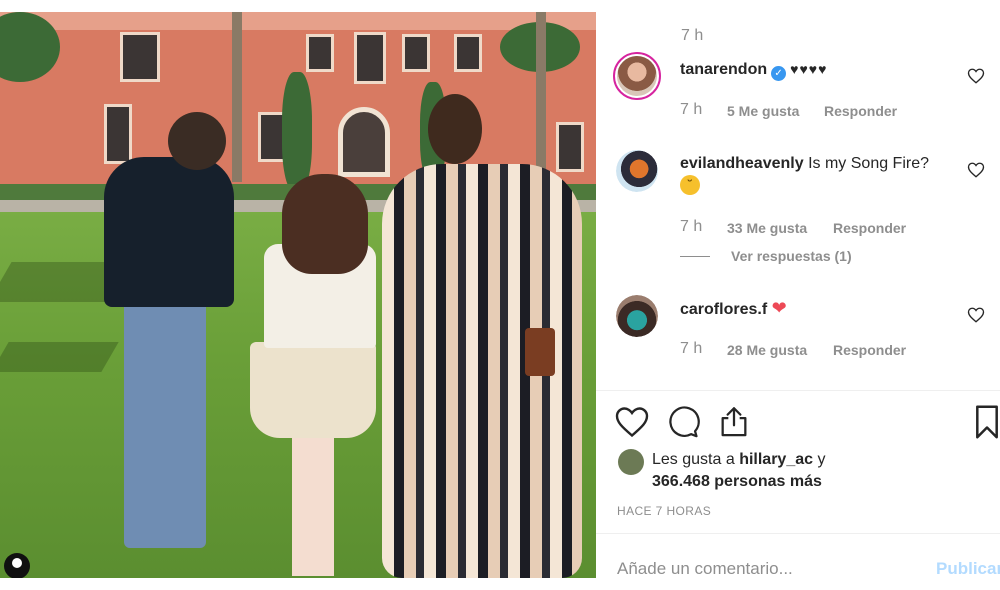  Describe the element at coordinates (767, 228) in the screenshot. I see `comment-likes: 33 Me gusta` at that location.